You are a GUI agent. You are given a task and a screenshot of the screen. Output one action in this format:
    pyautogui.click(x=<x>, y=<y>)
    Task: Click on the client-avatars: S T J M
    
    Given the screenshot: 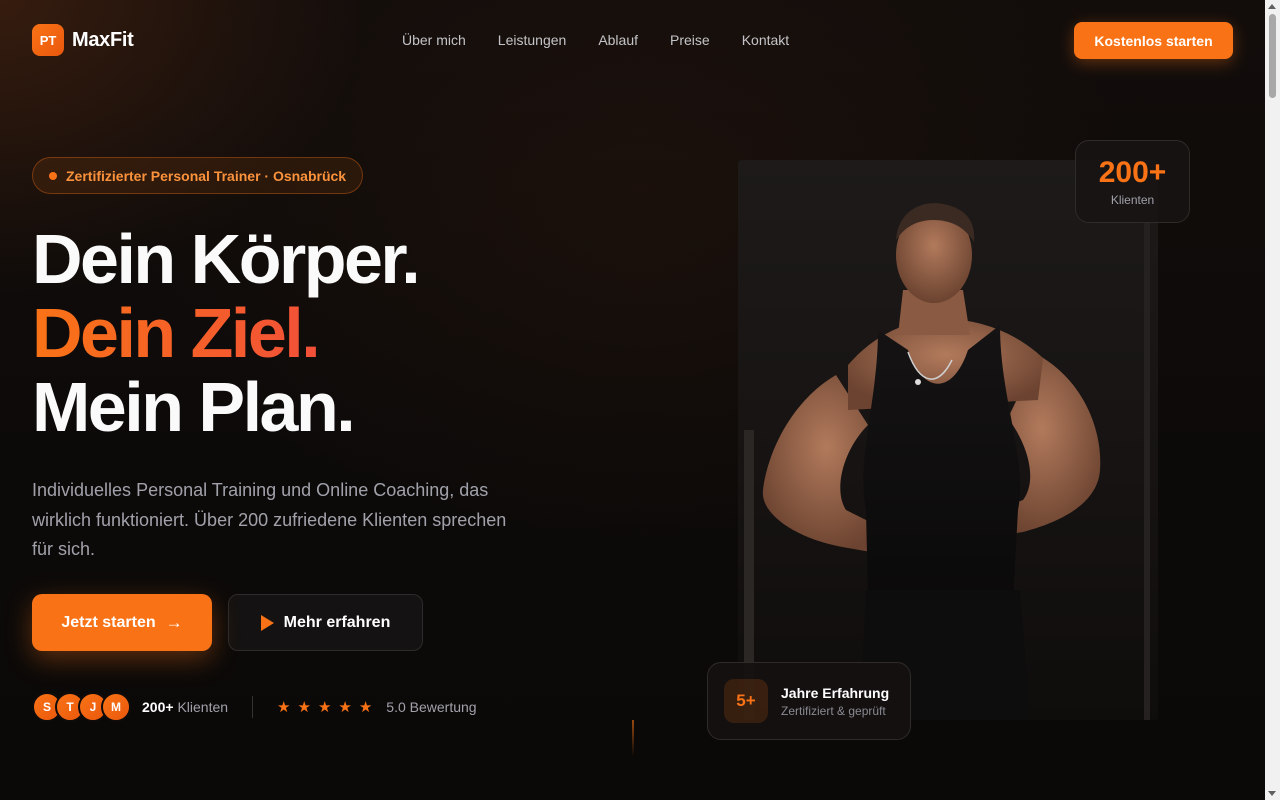 What is the action you would take?
    pyautogui.click(x=81, y=707)
    